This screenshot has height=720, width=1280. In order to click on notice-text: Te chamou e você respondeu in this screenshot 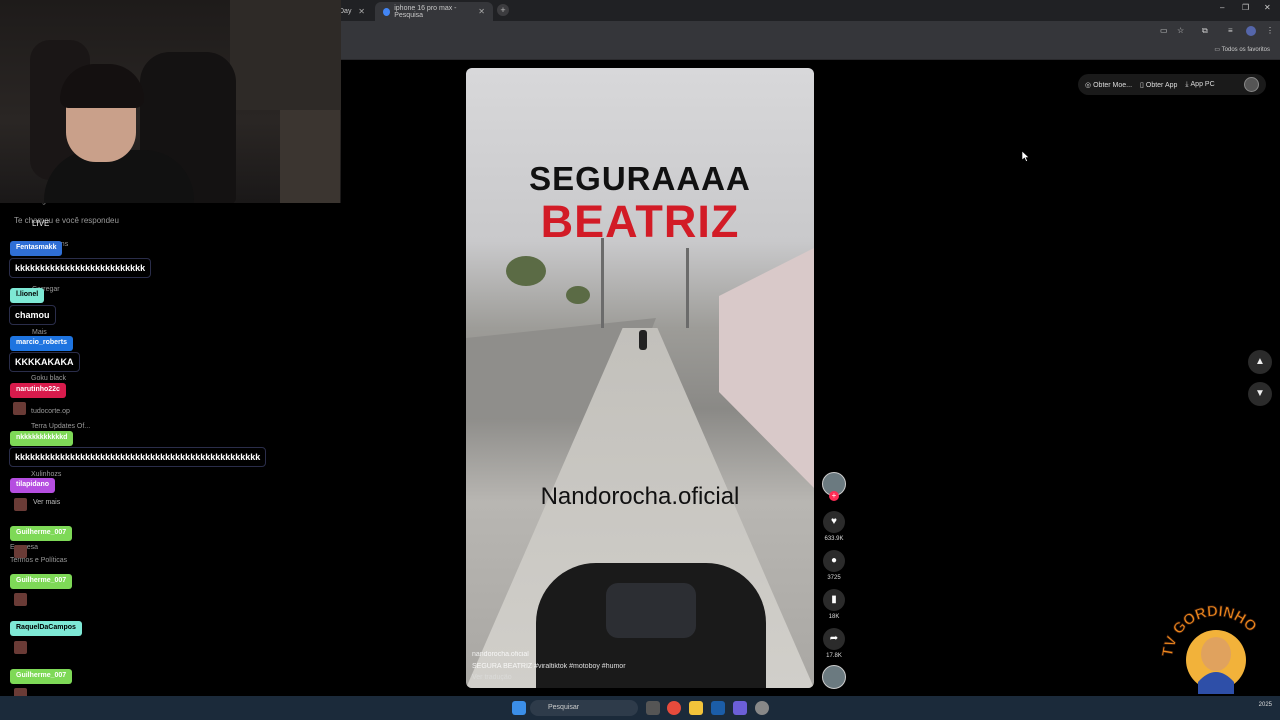, I will do `click(66, 220)`.